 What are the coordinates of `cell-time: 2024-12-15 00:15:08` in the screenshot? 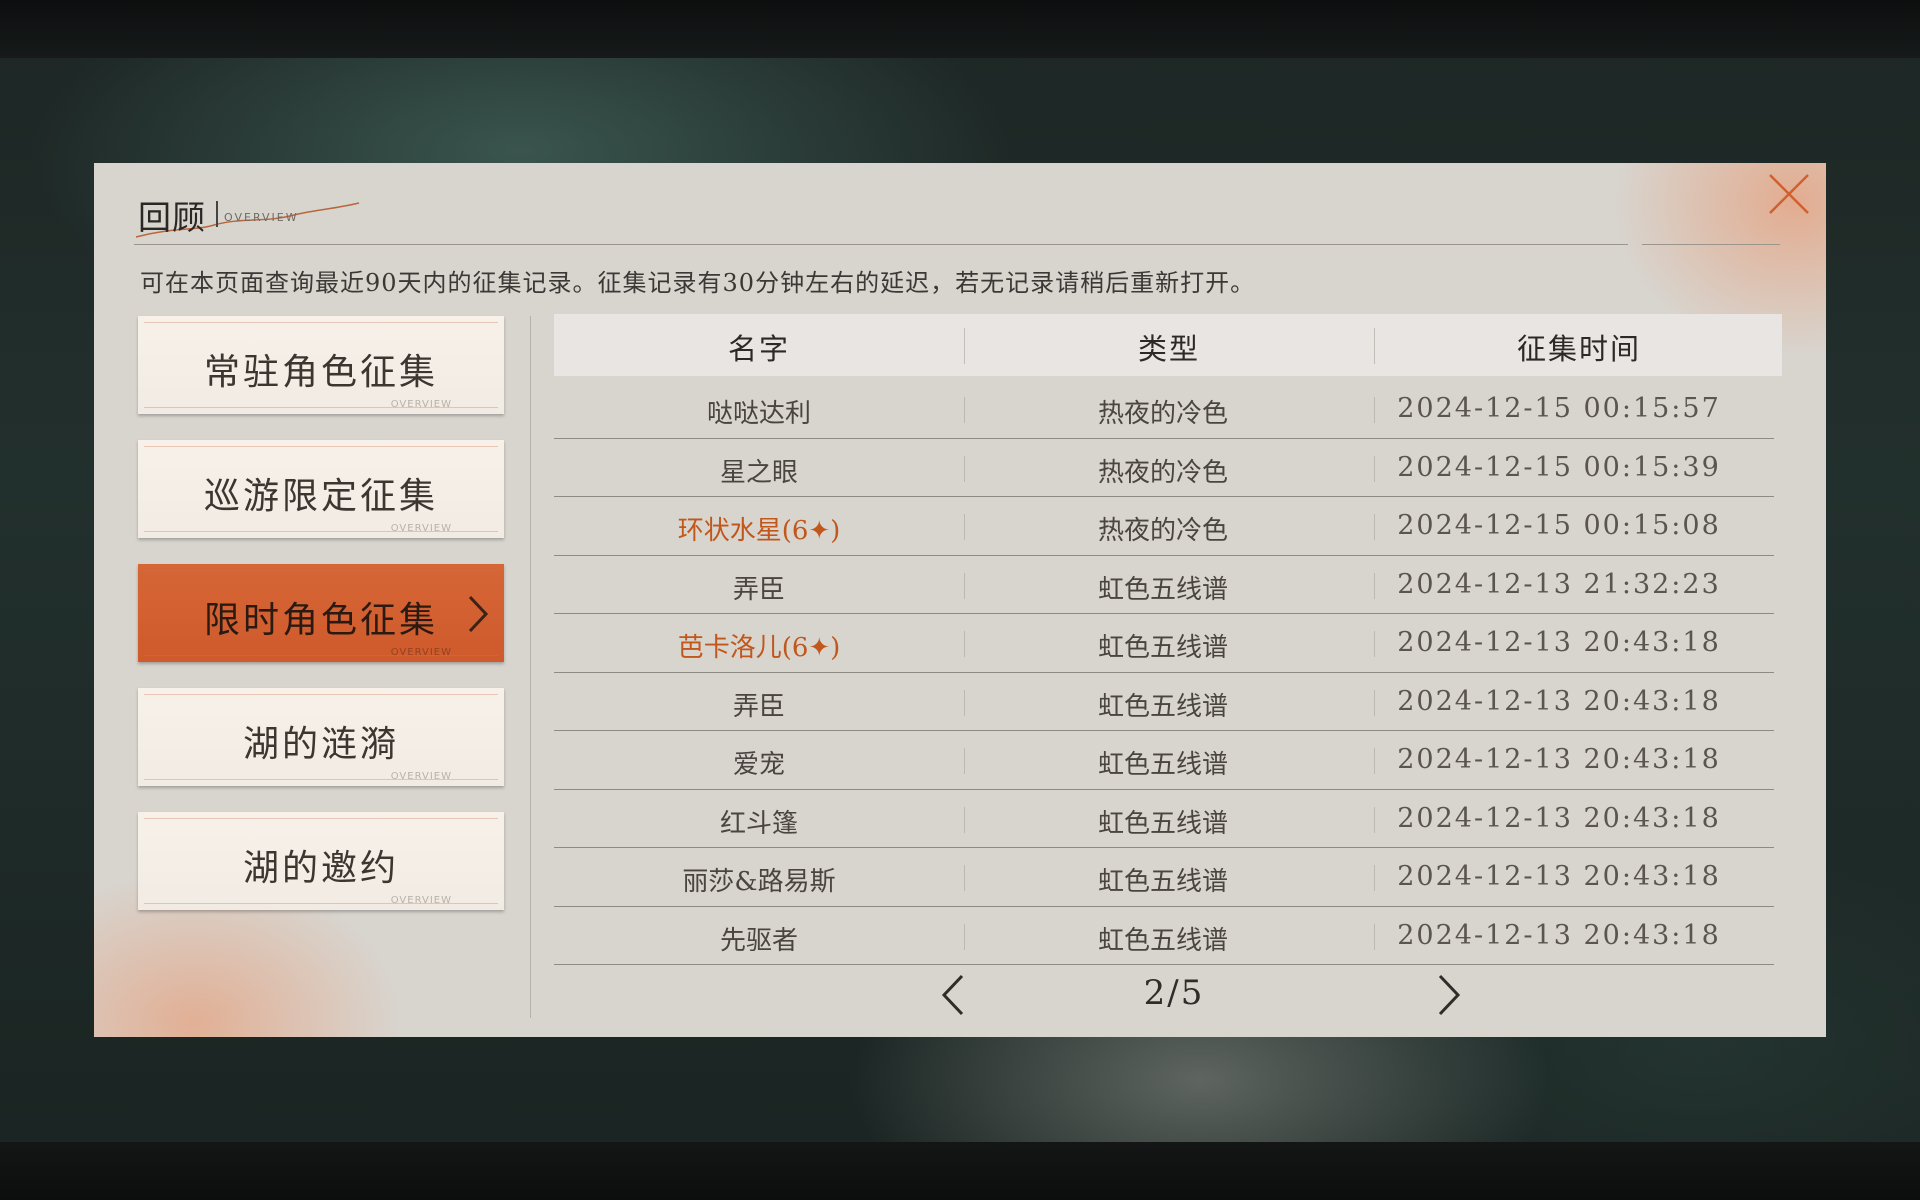 It's located at (1559, 525).